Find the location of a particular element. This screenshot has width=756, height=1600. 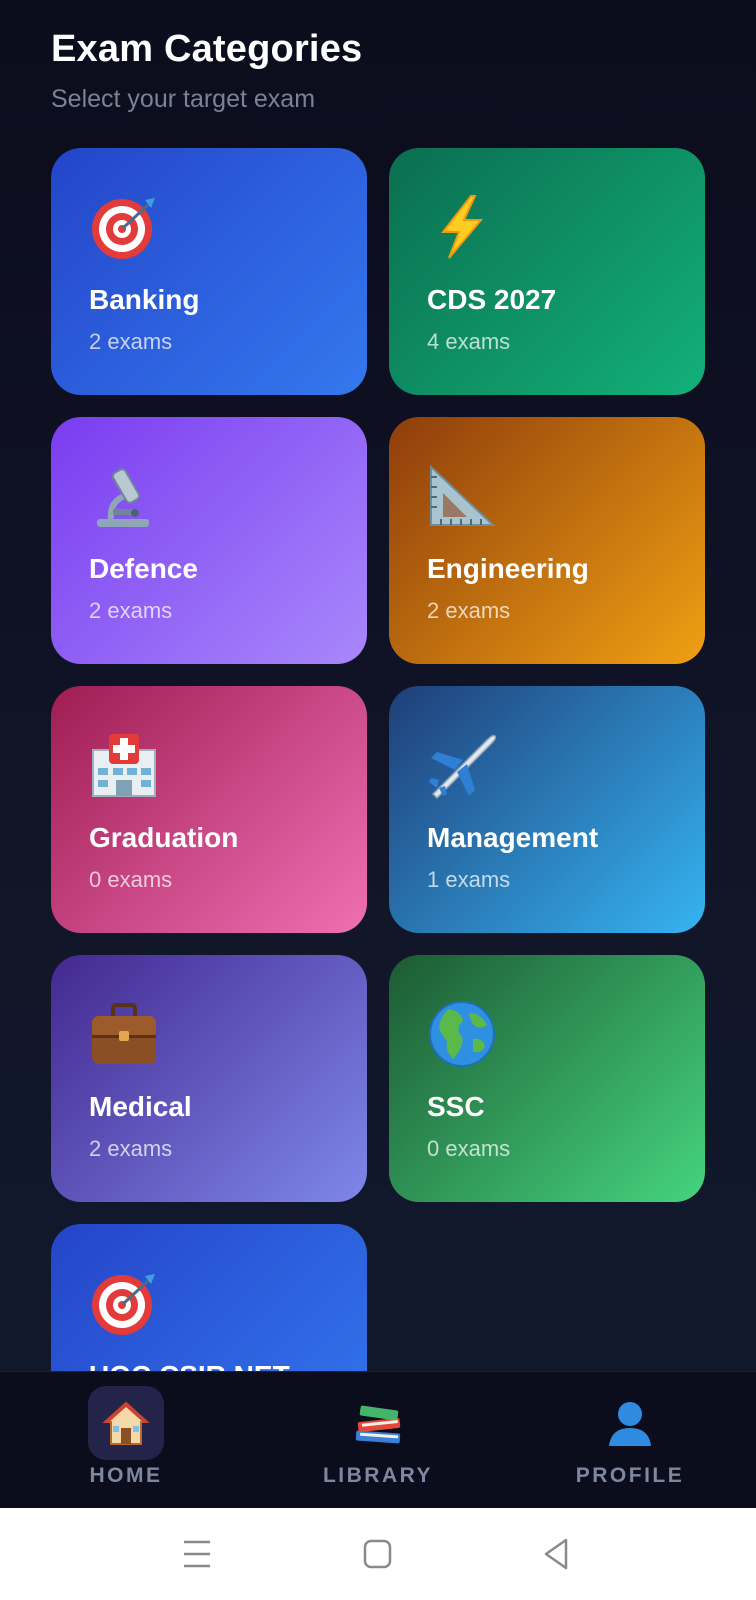

nav-home-highlight is located at coordinates (126, 1423).